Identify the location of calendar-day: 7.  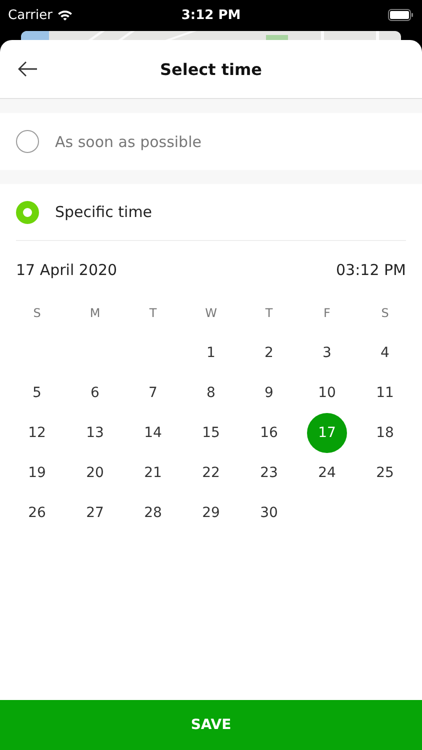
(153, 393).